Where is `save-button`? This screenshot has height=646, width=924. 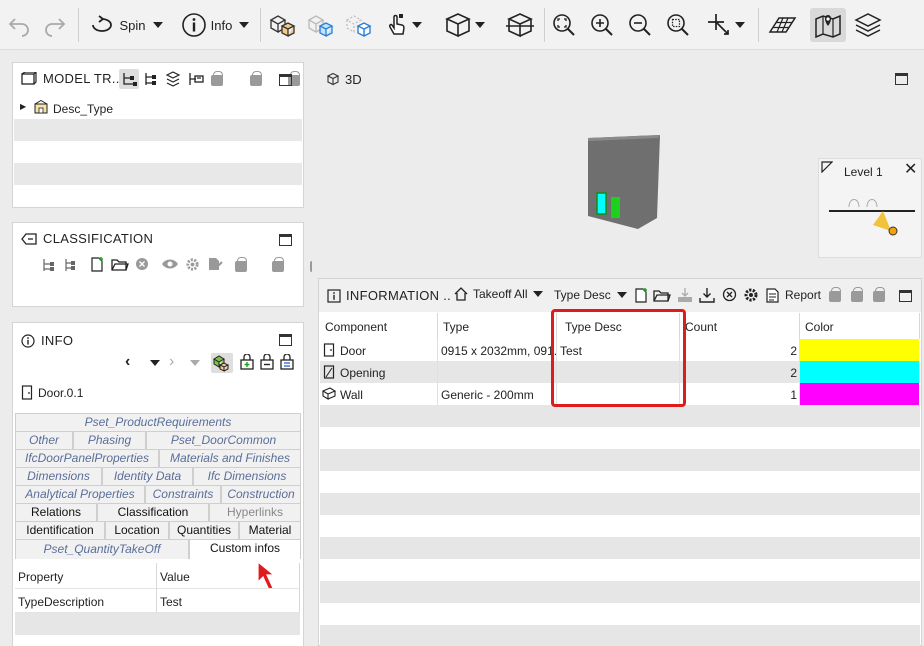 save-button is located at coordinates (685, 296).